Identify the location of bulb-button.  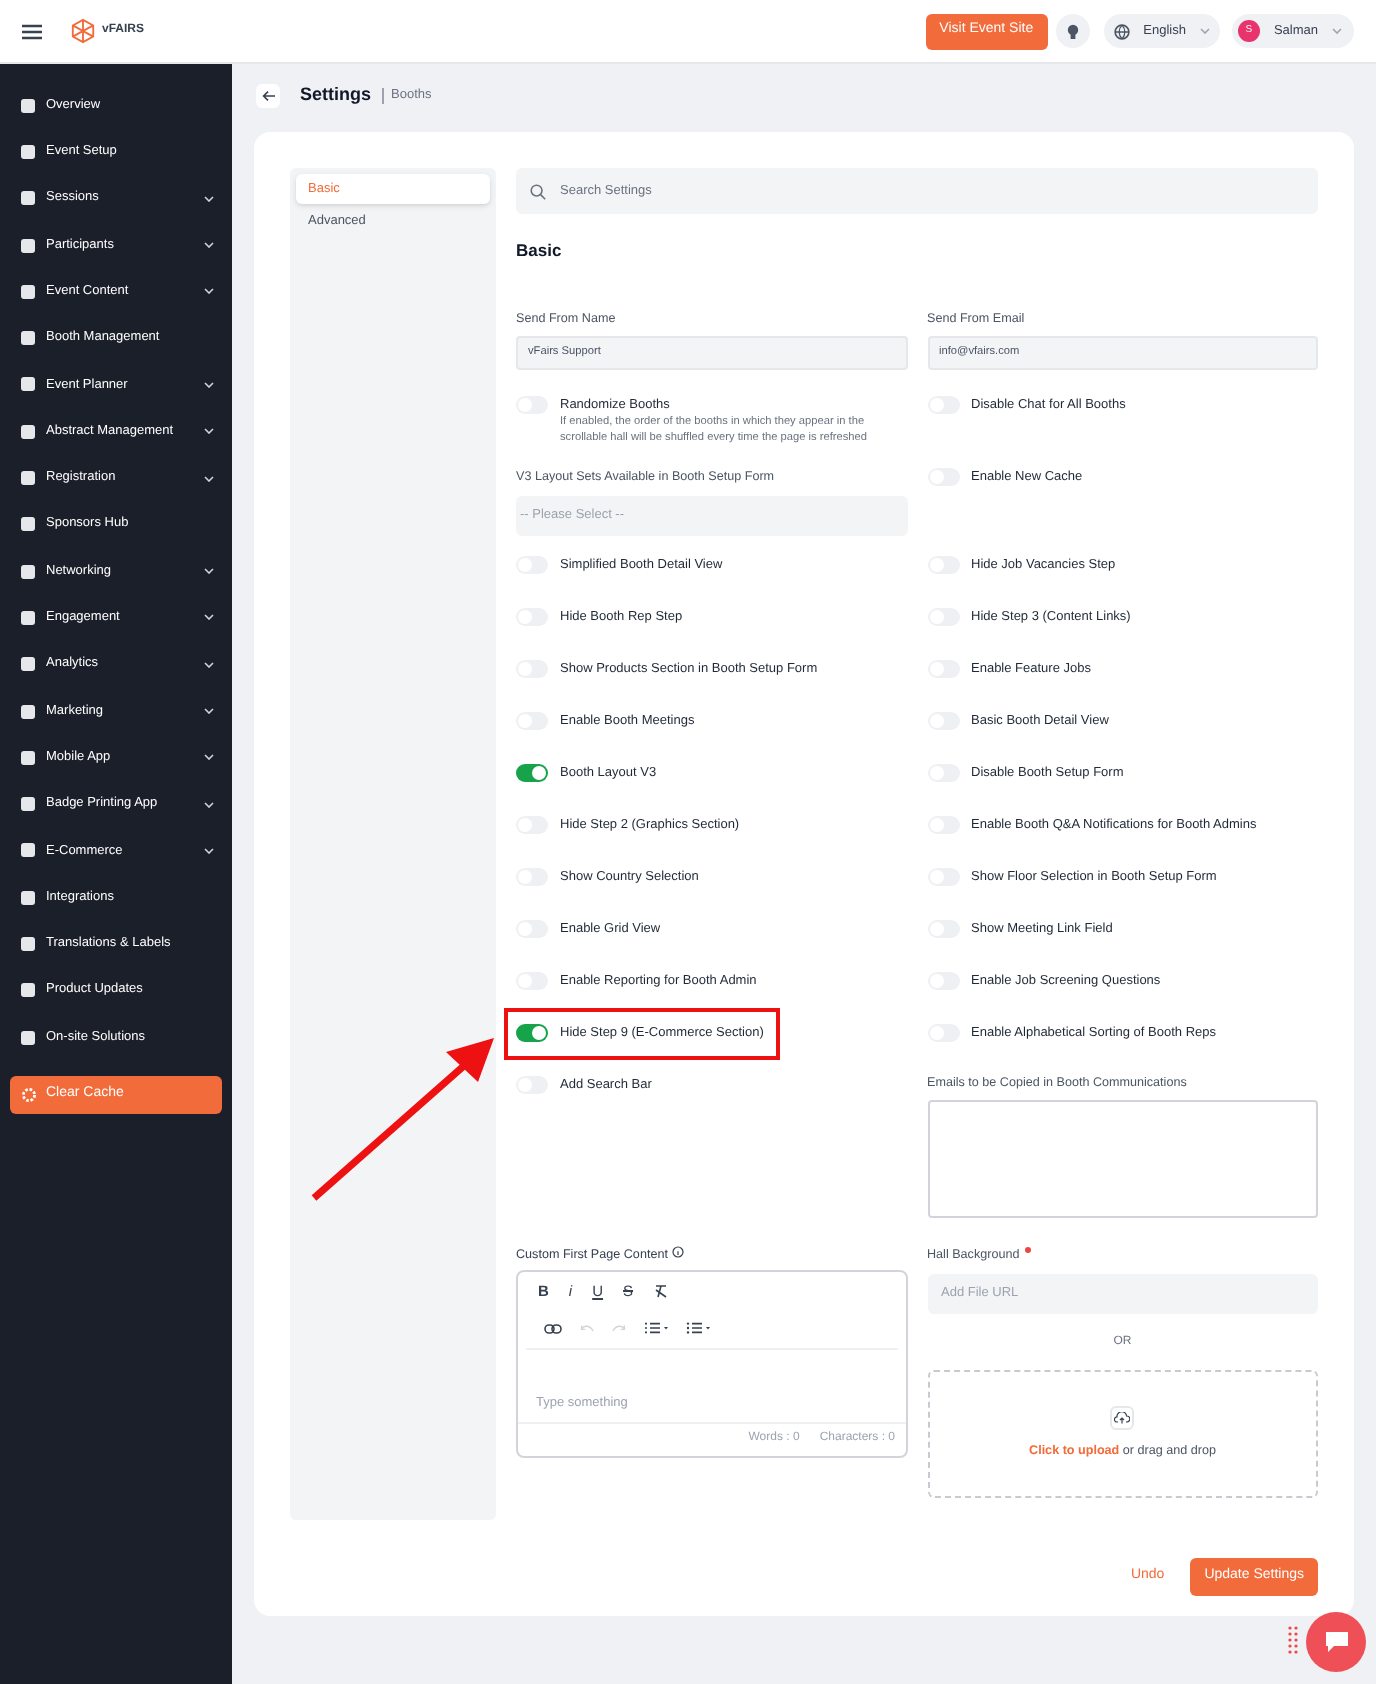
(1072, 31).